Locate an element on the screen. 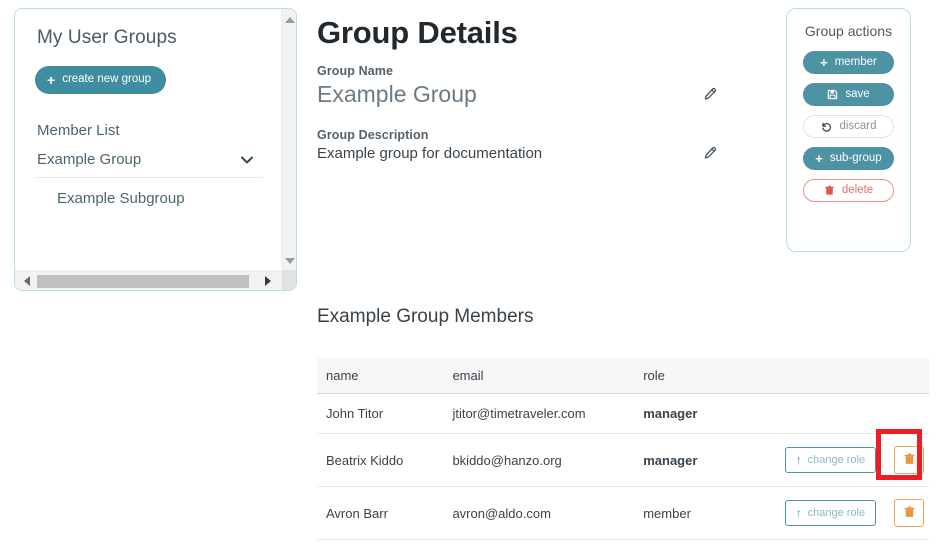  scroll-right-arrow-icon is located at coordinates (268, 280).